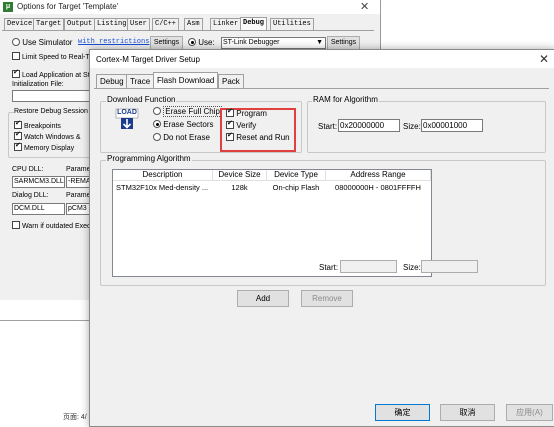 The height and width of the screenshot is (427, 554). Describe the element at coordinates (412, 267) in the screenshot. I see `alg-size-label: Size:` at that location.